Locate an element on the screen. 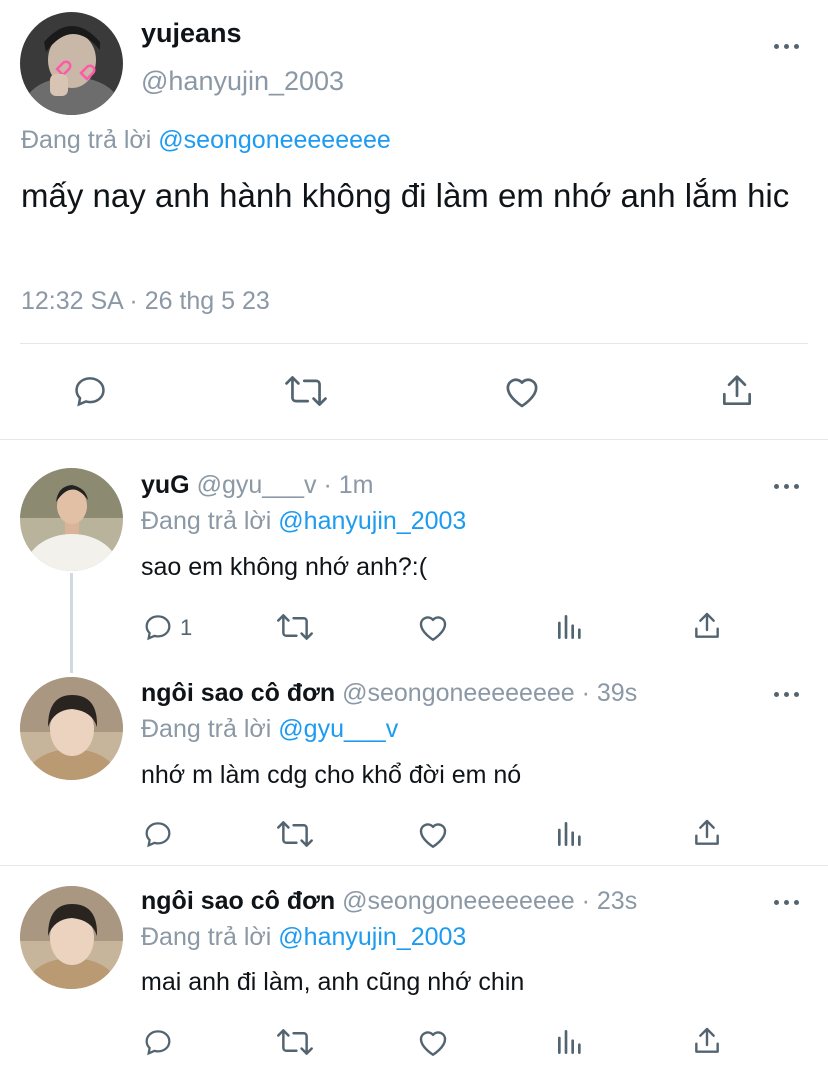  reply-time: · 23s is located at coordinates (610, 901).